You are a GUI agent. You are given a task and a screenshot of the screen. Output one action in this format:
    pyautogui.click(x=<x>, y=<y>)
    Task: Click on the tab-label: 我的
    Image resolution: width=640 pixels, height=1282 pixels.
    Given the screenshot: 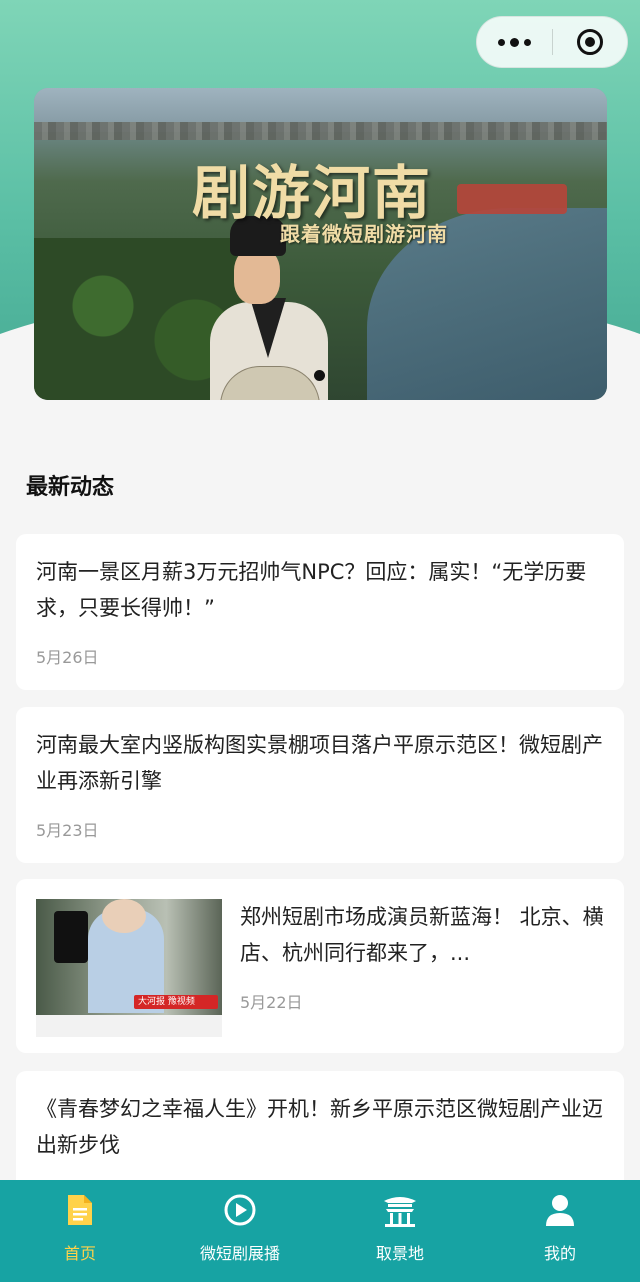 What is the action you would take?
    pyautogui.click(x=559, y=1253)
    